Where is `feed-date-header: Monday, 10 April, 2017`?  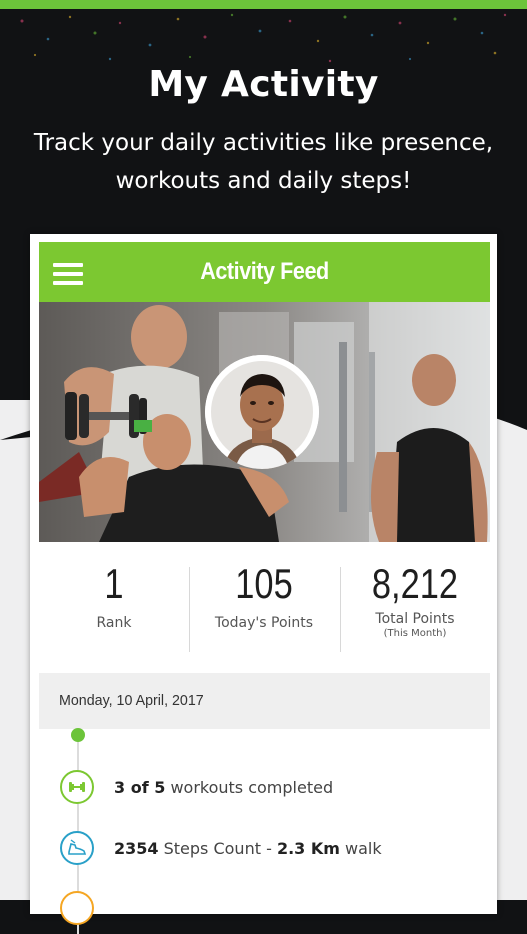 feed-date-header: Monday, 10 April, 2017 is located at coordinates (264, 701).